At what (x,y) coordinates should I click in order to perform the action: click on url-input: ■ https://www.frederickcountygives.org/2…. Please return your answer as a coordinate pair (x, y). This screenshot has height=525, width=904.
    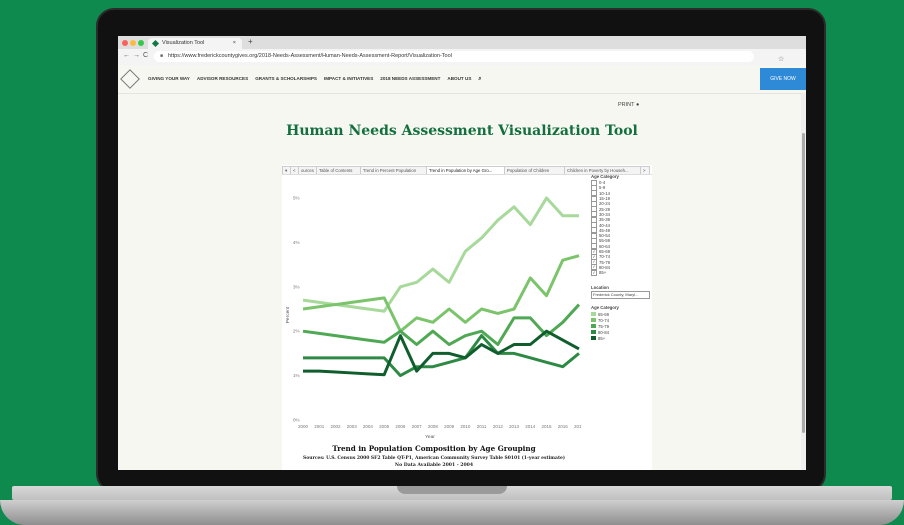
    Looking at the image, I should click on (469, 57).